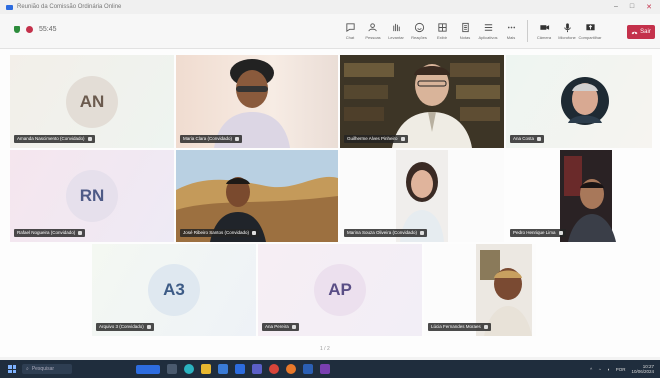 Image resolution: width=660 pixels, height=378 pixels. What do you see at coordinates (291, 369) in the screenshot?
I see `firefox-icon` at bounding box center [291, 369].